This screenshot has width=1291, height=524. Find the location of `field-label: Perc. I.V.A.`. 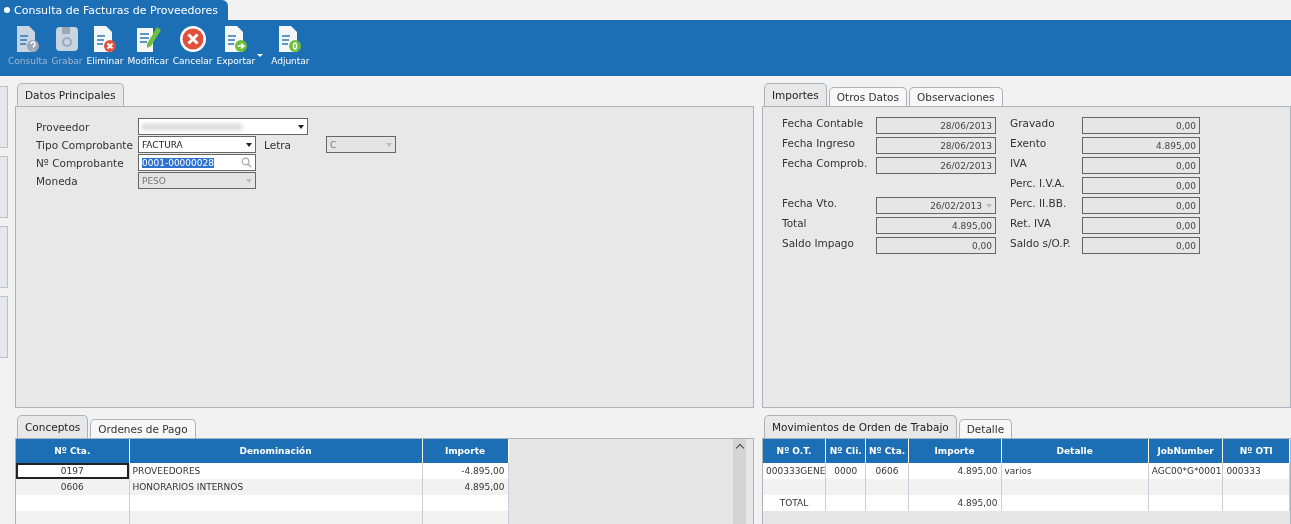

field-label: Perc. I.V.A. is located at coordinates (1038, 184).